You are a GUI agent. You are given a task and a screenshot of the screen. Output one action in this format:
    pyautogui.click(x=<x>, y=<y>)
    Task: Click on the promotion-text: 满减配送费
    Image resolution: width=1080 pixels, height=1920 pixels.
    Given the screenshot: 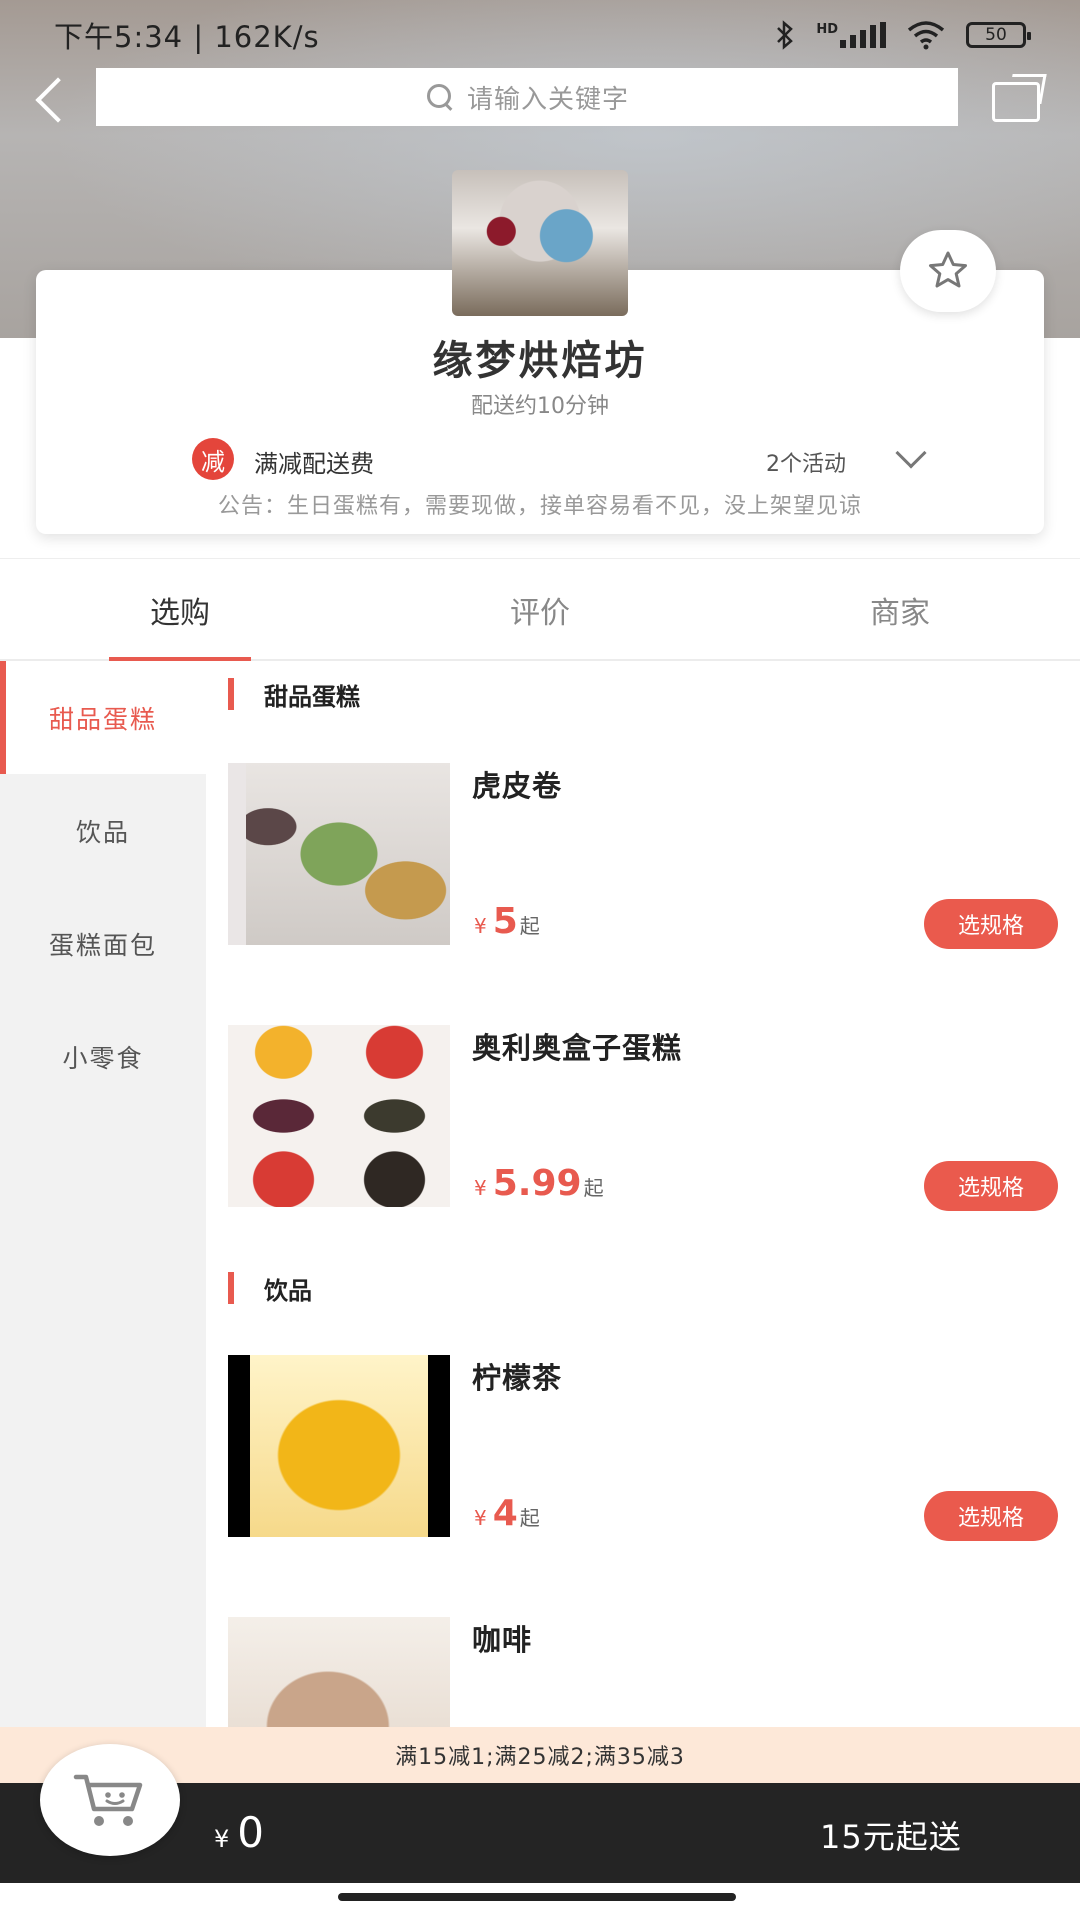 What is the action you would take?
    pyautogui.click(x=314, y=464)
    